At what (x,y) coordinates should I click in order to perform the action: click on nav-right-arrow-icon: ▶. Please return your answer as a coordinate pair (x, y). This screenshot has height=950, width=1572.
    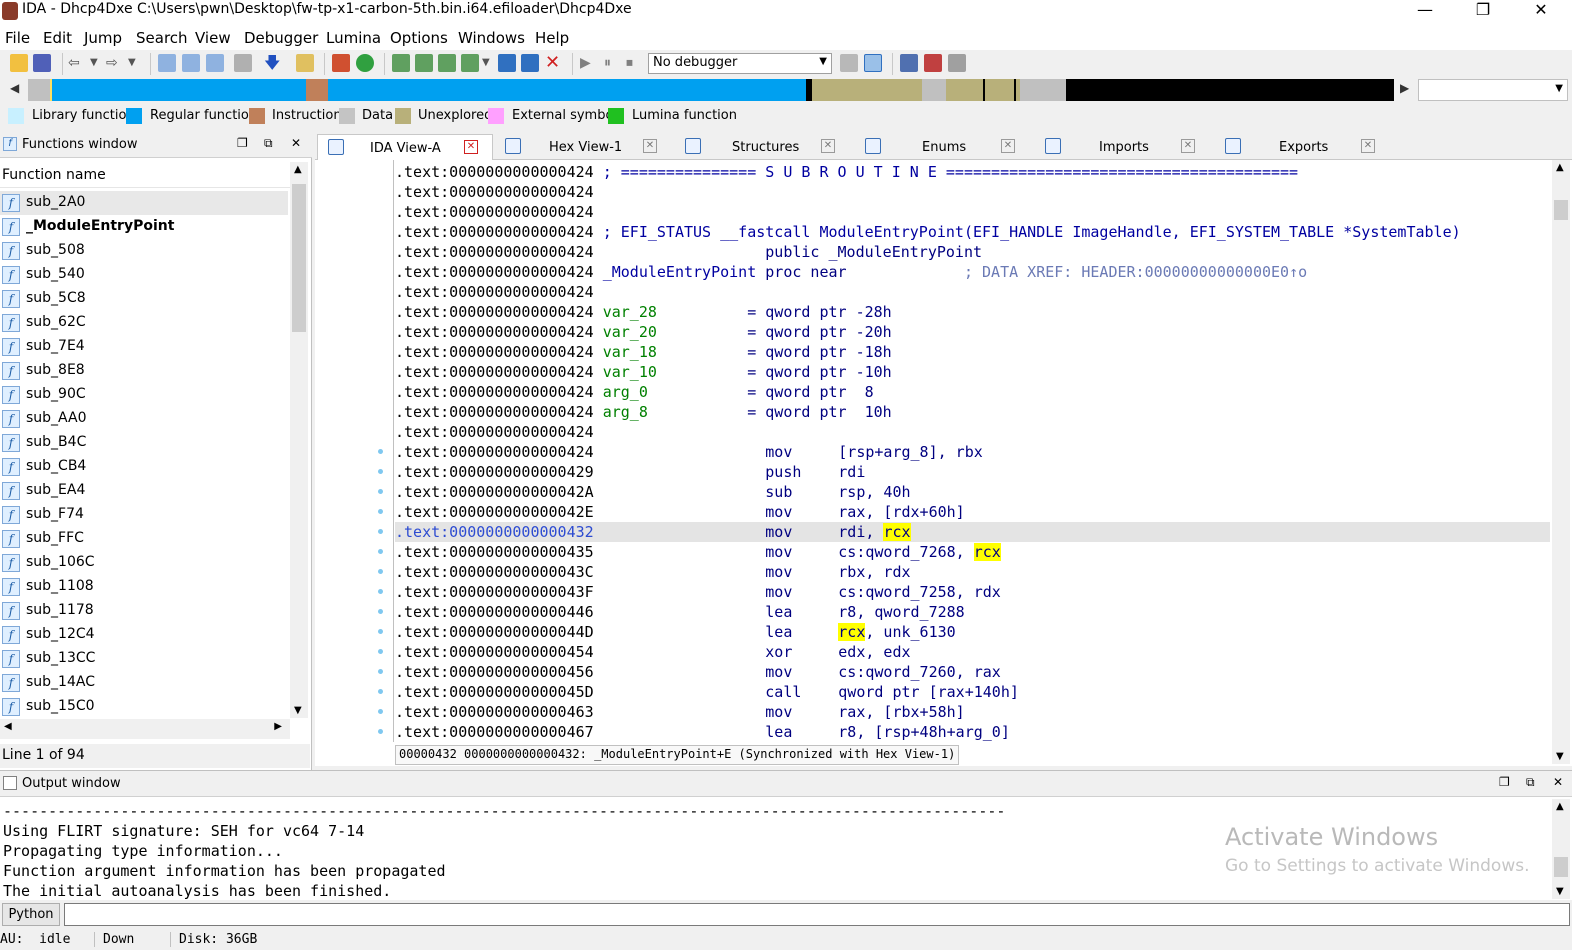
    Looking at the image, I should click on (1404, 88).